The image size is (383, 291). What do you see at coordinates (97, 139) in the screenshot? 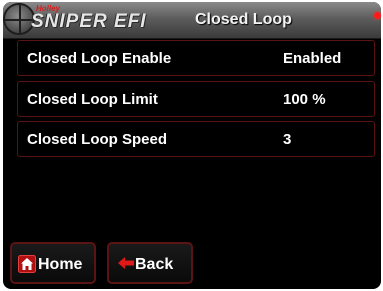
I see `setting-label: Closed Loop Speed` at bounding box center [97, 139].